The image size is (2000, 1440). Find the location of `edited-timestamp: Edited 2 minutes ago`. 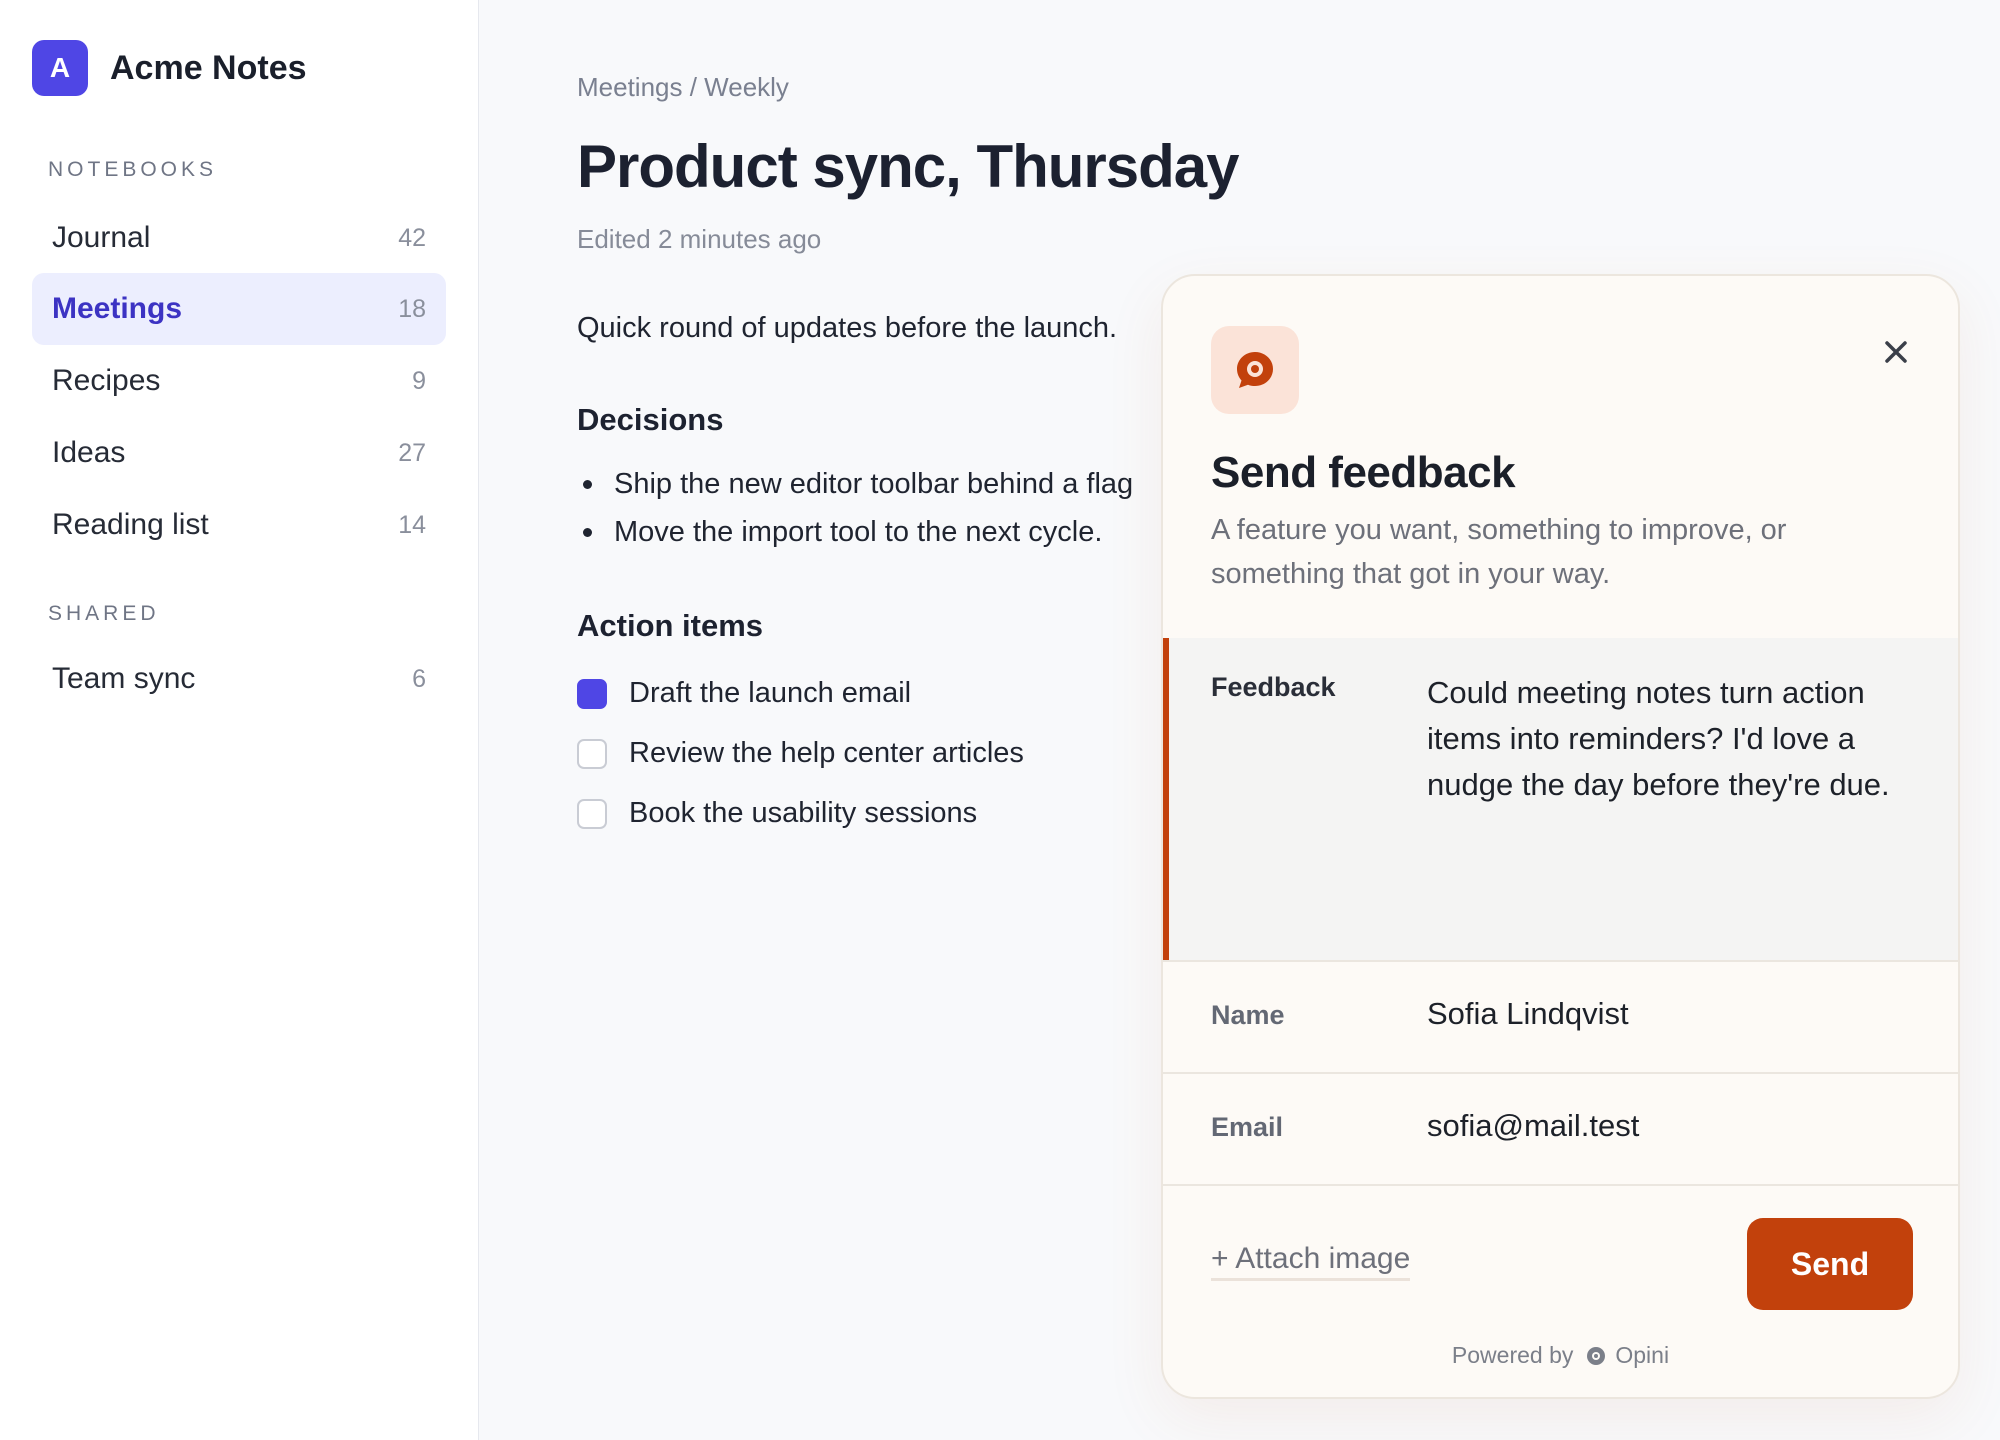

edited-timestamp: Edited 2 minutes ago is located at coordinates (699, 239).